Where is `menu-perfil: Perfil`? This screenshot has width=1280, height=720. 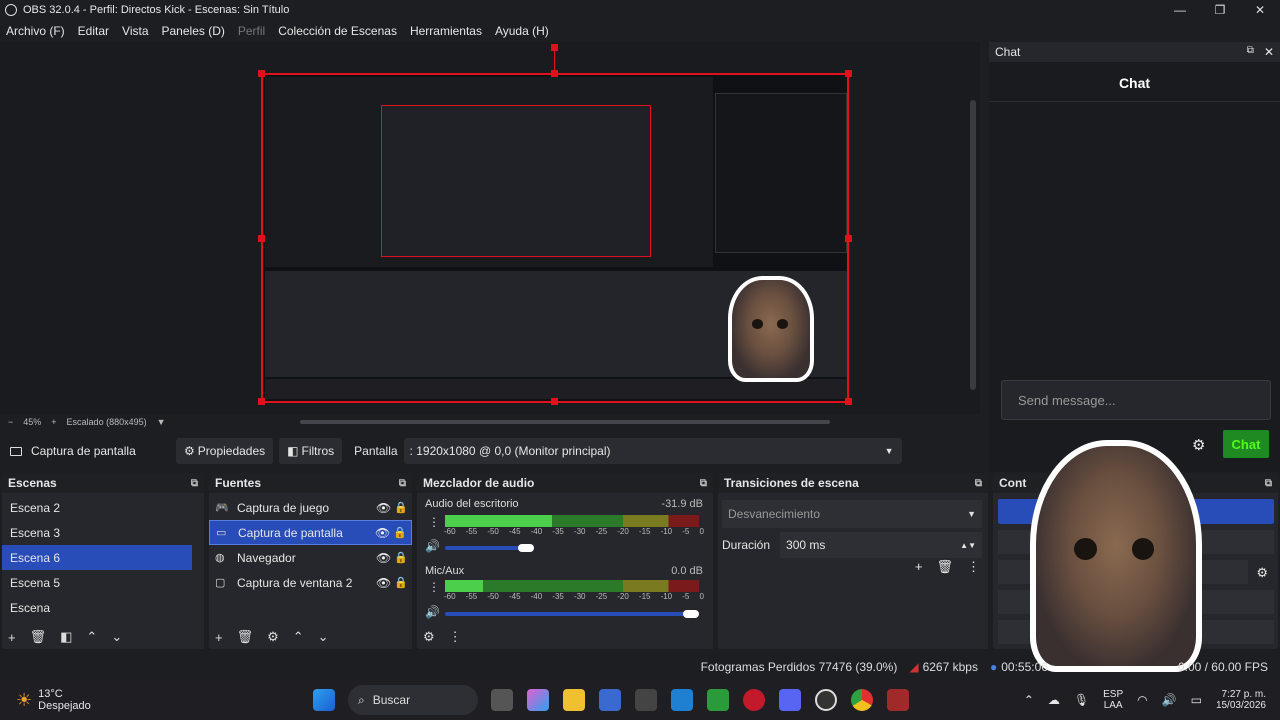
menu-perfil: Perfil is located at coordinates (251, 31).